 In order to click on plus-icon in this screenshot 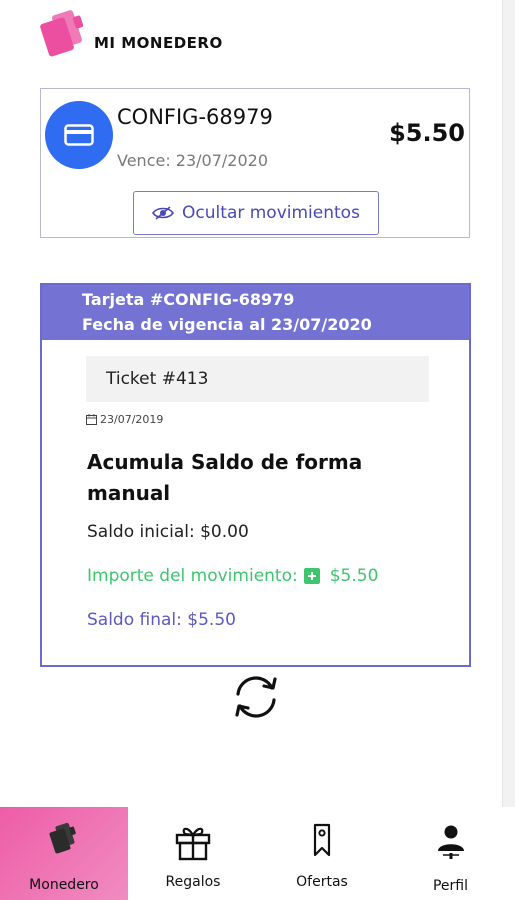, I will do `click(311, 576)`.